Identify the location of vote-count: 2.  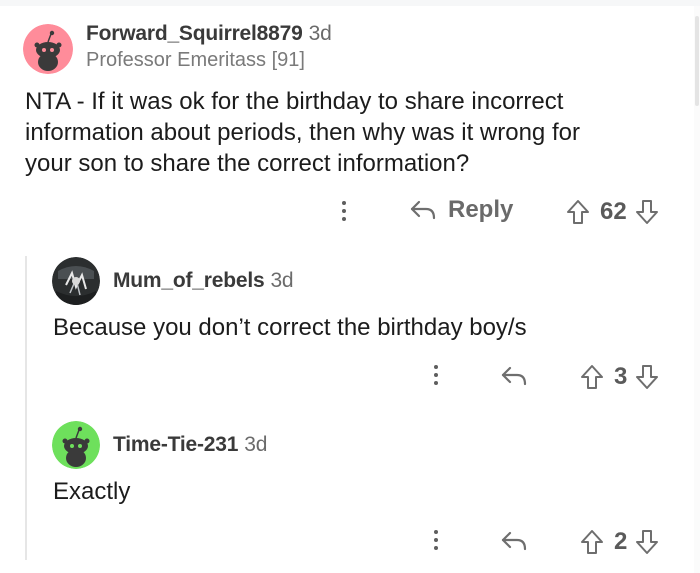
(621, 541).